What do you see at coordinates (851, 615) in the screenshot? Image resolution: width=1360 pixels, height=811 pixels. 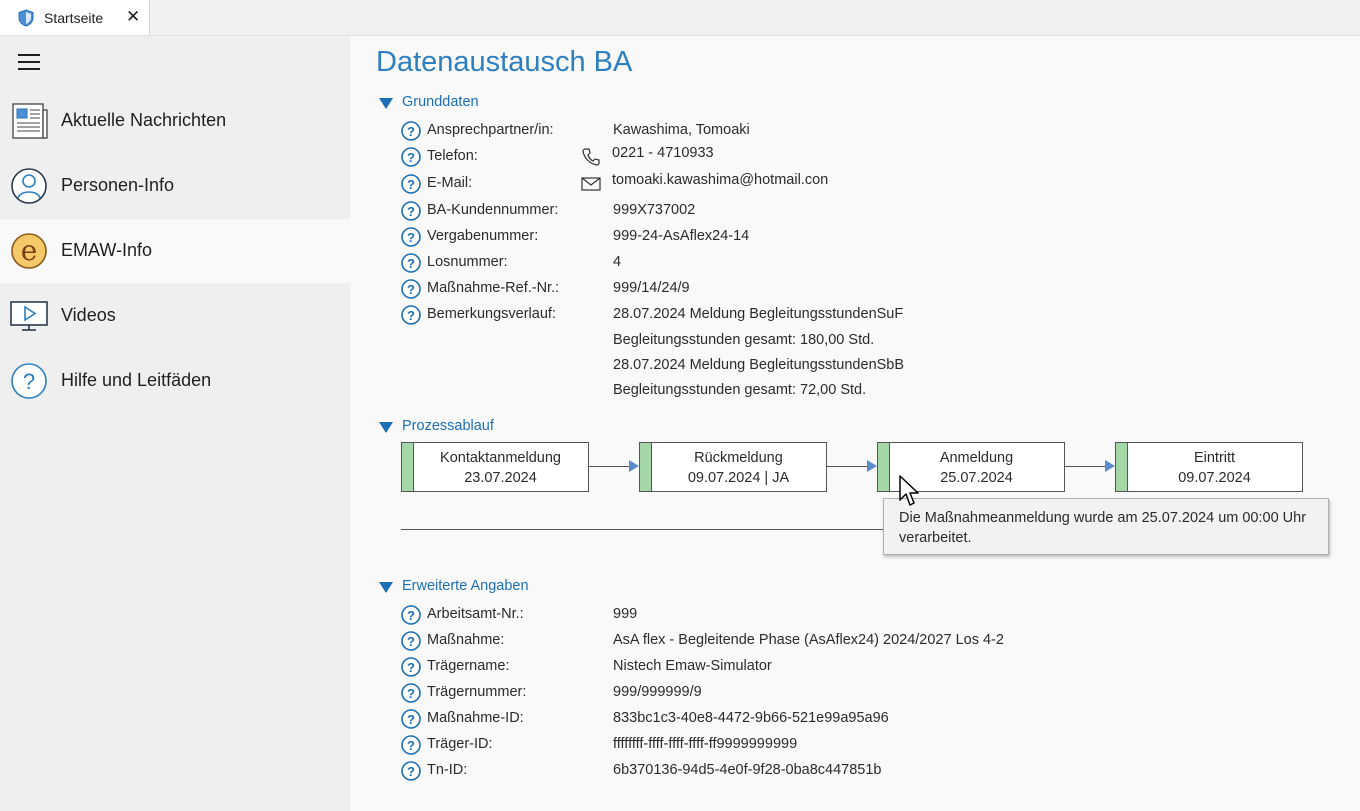 I see `info-row: ? Arbeitsamt-Nr.: 999` at bounding box center [851, 615].